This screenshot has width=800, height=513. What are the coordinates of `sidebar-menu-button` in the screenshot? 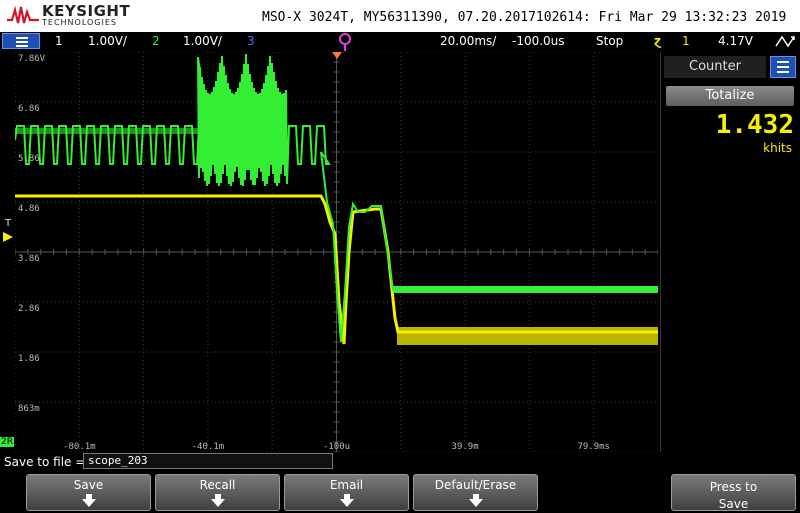 It's located at (783, 67).